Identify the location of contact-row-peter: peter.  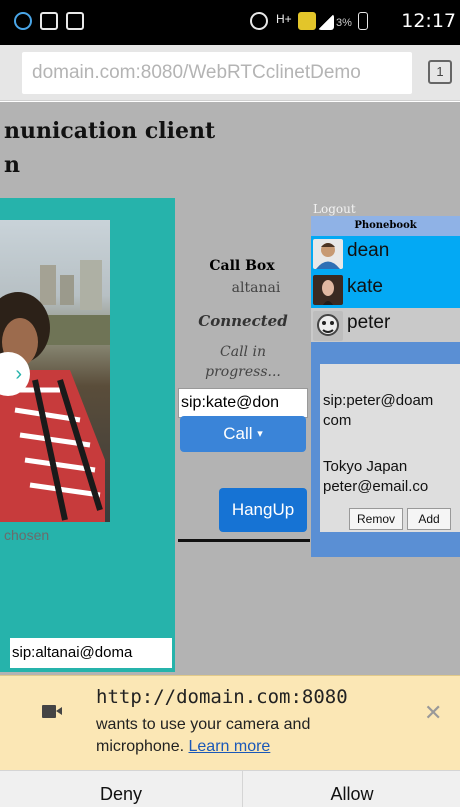
(385, 326).